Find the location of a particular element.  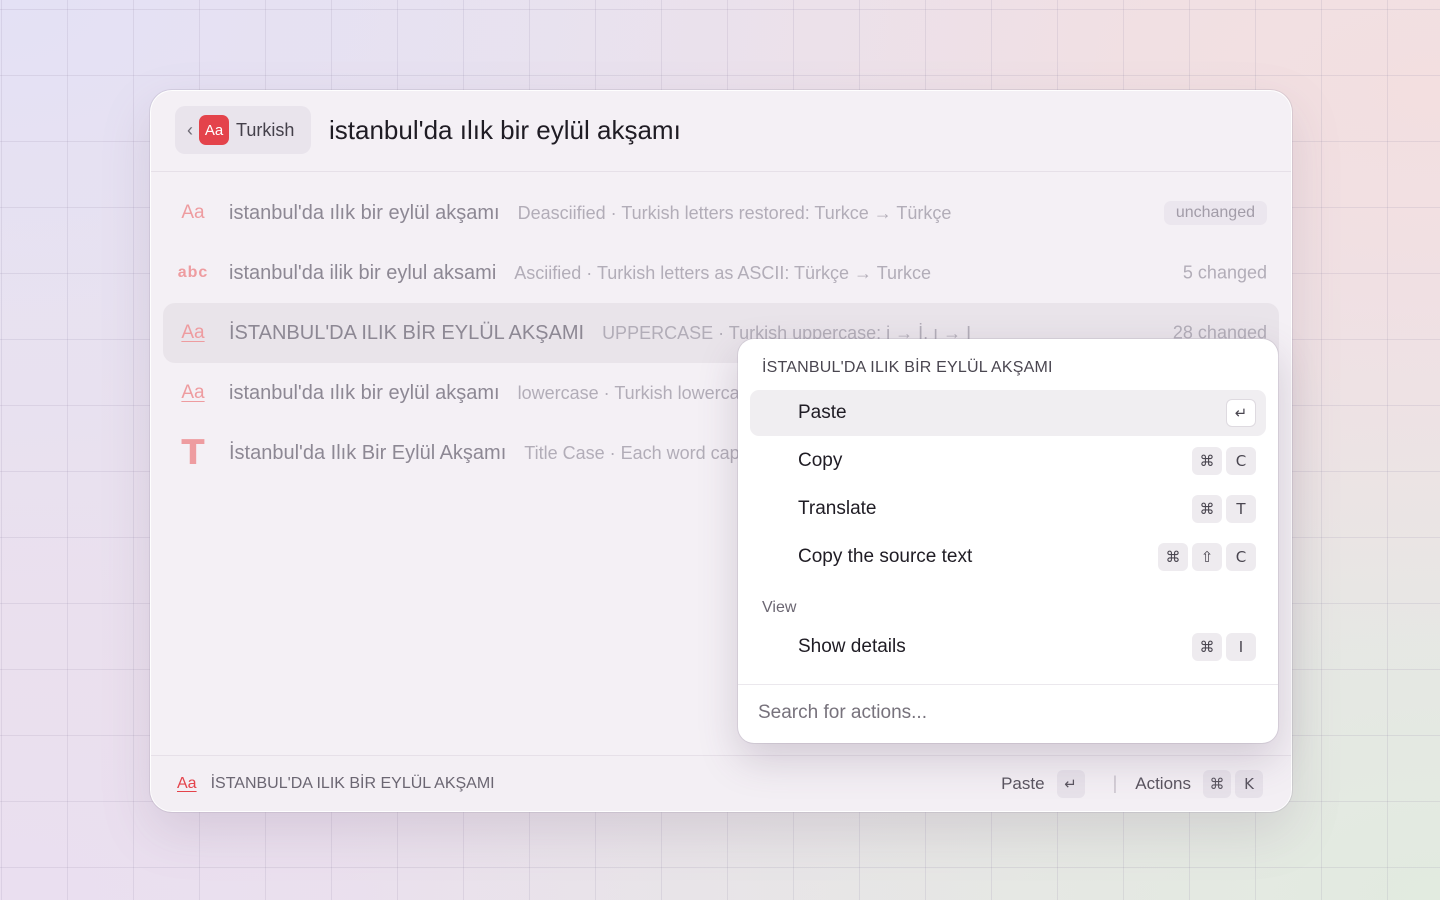

action-search is located at coordinates (1008, 713).